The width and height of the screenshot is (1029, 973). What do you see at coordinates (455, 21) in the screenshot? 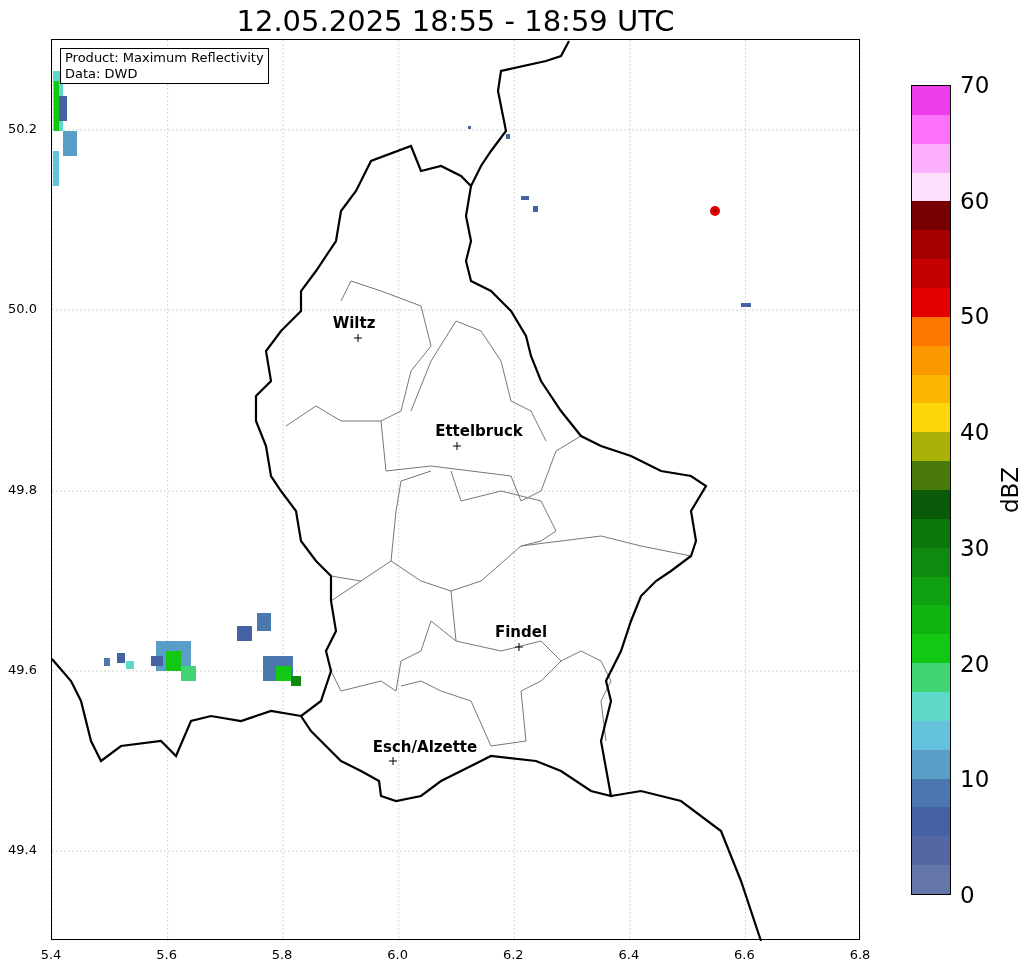
I see `chart-title: 12.05.2025 18:55 - 18:59 UTC` at bounding box center [455, 21].